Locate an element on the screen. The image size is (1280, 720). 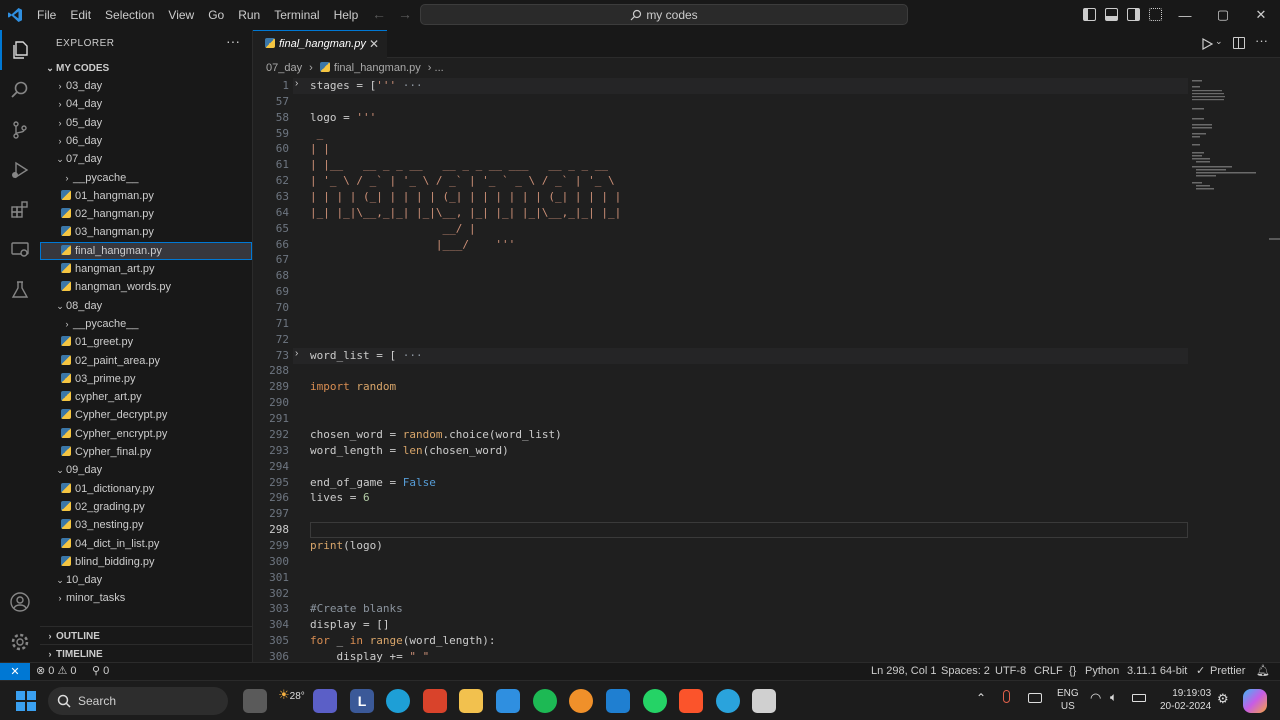
tree-file: 02_paint_area.py is located at coordinates (146, 361).